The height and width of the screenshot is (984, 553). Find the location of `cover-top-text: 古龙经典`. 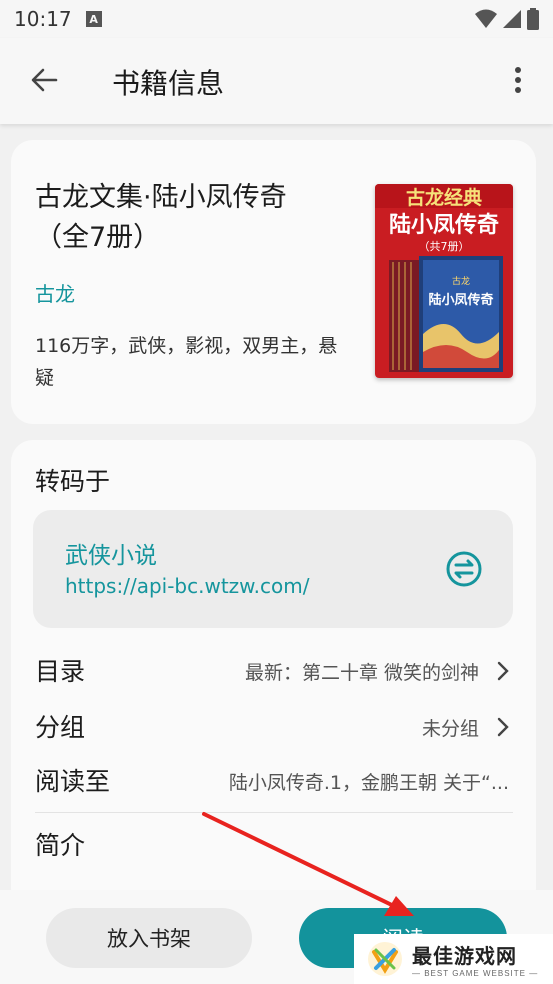

cover-top-text: 古龙经典 is located at coordinates (444, 197).